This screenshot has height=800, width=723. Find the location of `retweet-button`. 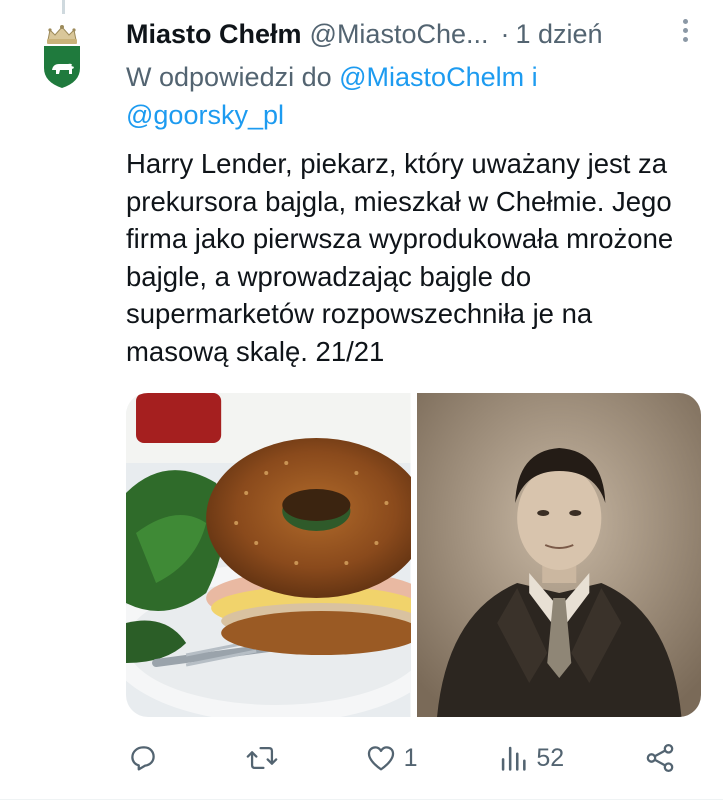

retweet-button is located at coordinates (265, 758).